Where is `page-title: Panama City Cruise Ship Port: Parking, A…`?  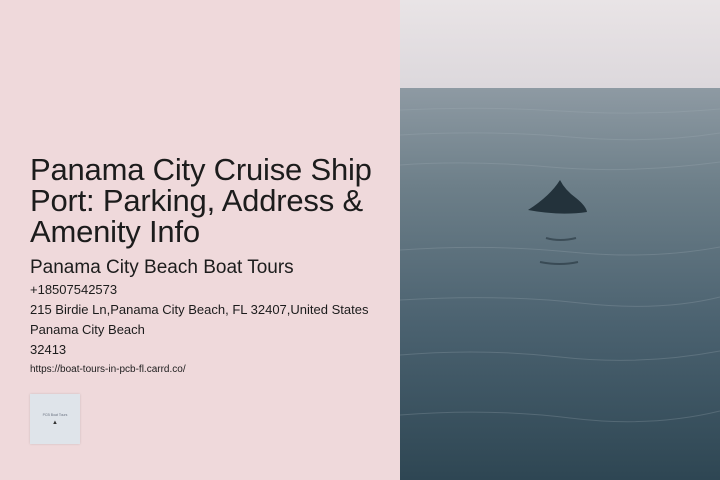
page-title: Panama City Cruise Ship Port: Parking, A… is located at coordinates (201, 200).